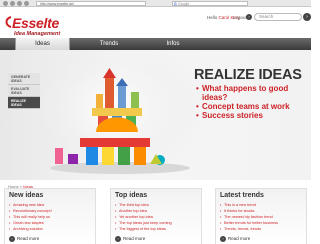  I want to click on search-button-icon: ›, so click(307, 17).